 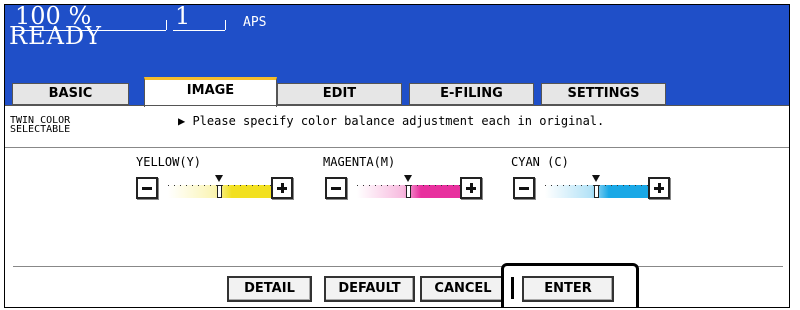 I want to click on cyan-scale, so click(x=596, y=187).